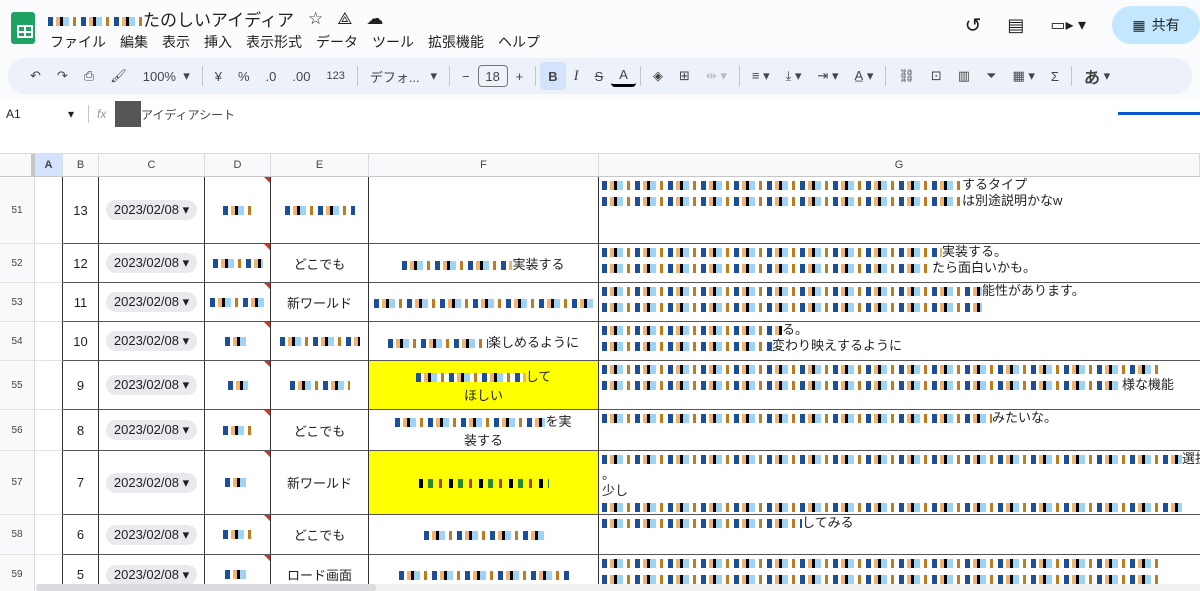 The image size is (1200, 591). What do you see at coordinates (1156, 25) in the screenshot?
I see `share-button: ▦ 共有` at bounding box center [1156, 25].